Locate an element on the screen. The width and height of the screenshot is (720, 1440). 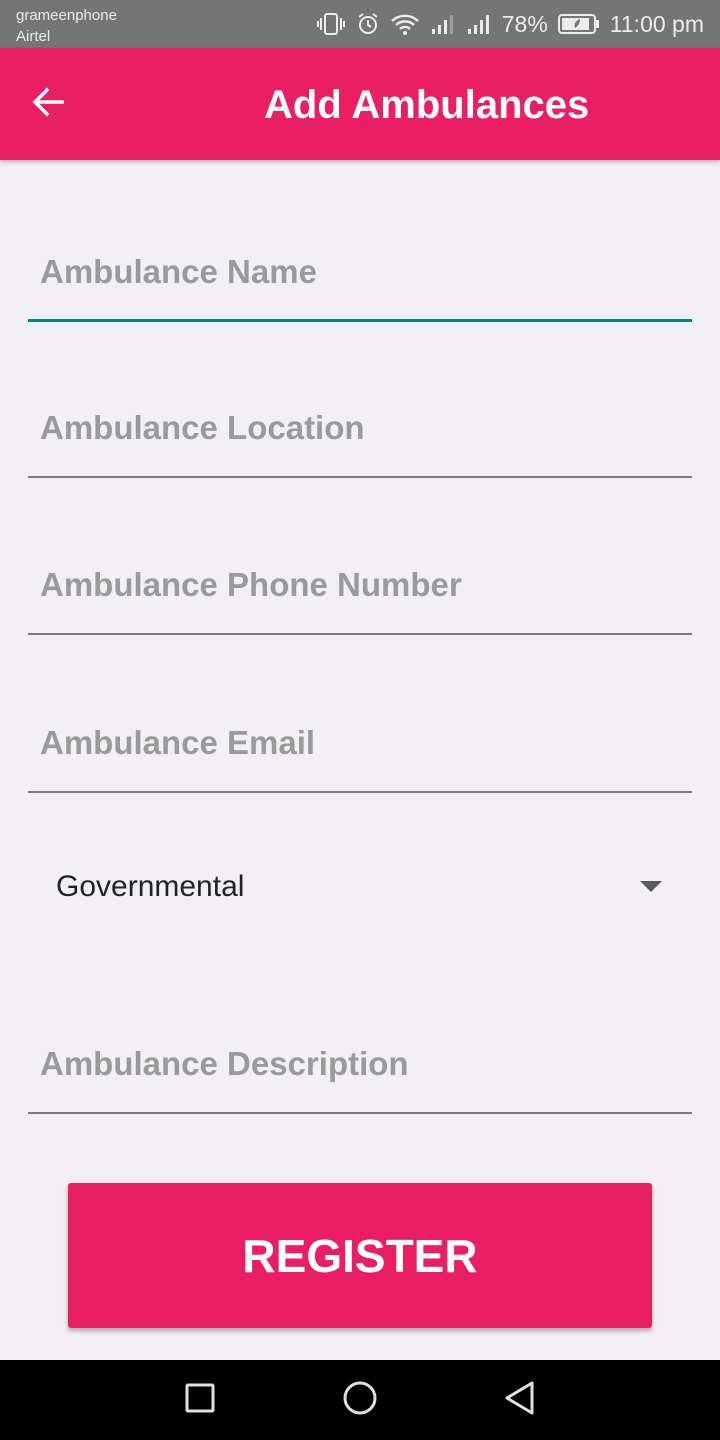
back-button is located at coordinates (48, 104).